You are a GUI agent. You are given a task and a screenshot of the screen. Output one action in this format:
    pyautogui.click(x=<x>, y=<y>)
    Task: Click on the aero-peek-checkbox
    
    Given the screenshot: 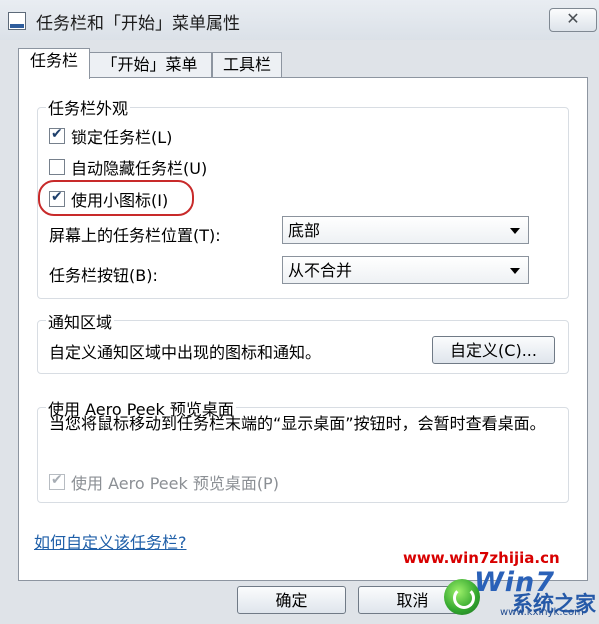 What is the action you would take?
    pyautogui.click(x=57, y=481)
    